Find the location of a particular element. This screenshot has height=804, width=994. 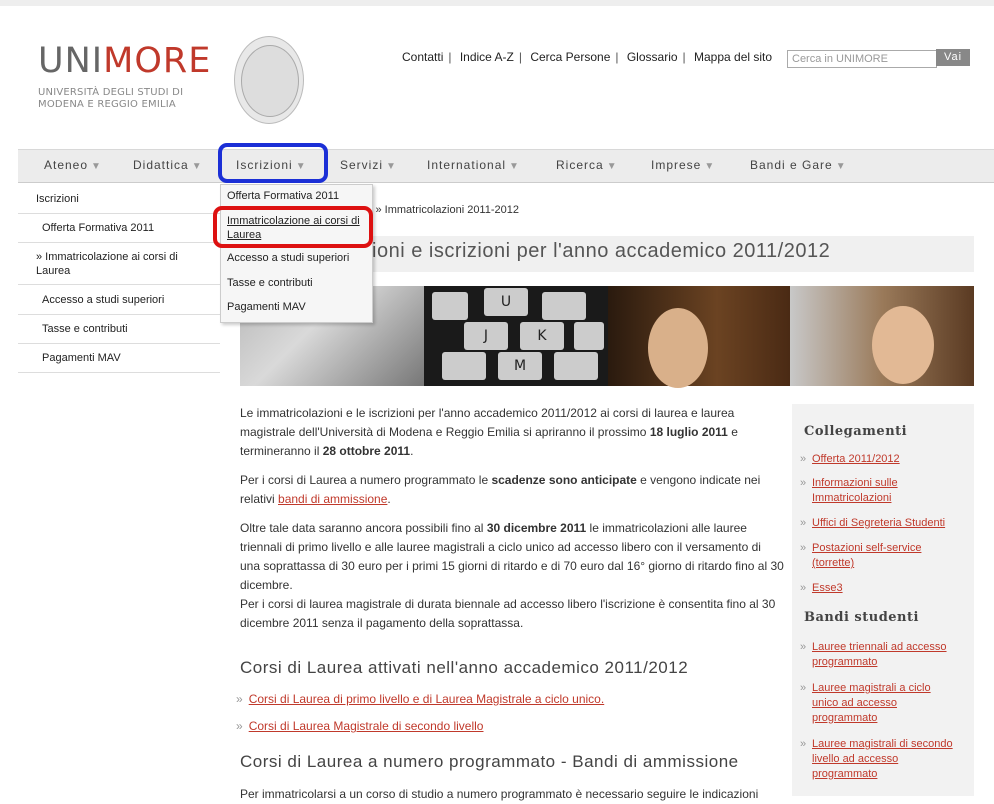

link-uffici-segreteria: » Uffici di Segreteria Studenti is located at coordinates (872, 523).